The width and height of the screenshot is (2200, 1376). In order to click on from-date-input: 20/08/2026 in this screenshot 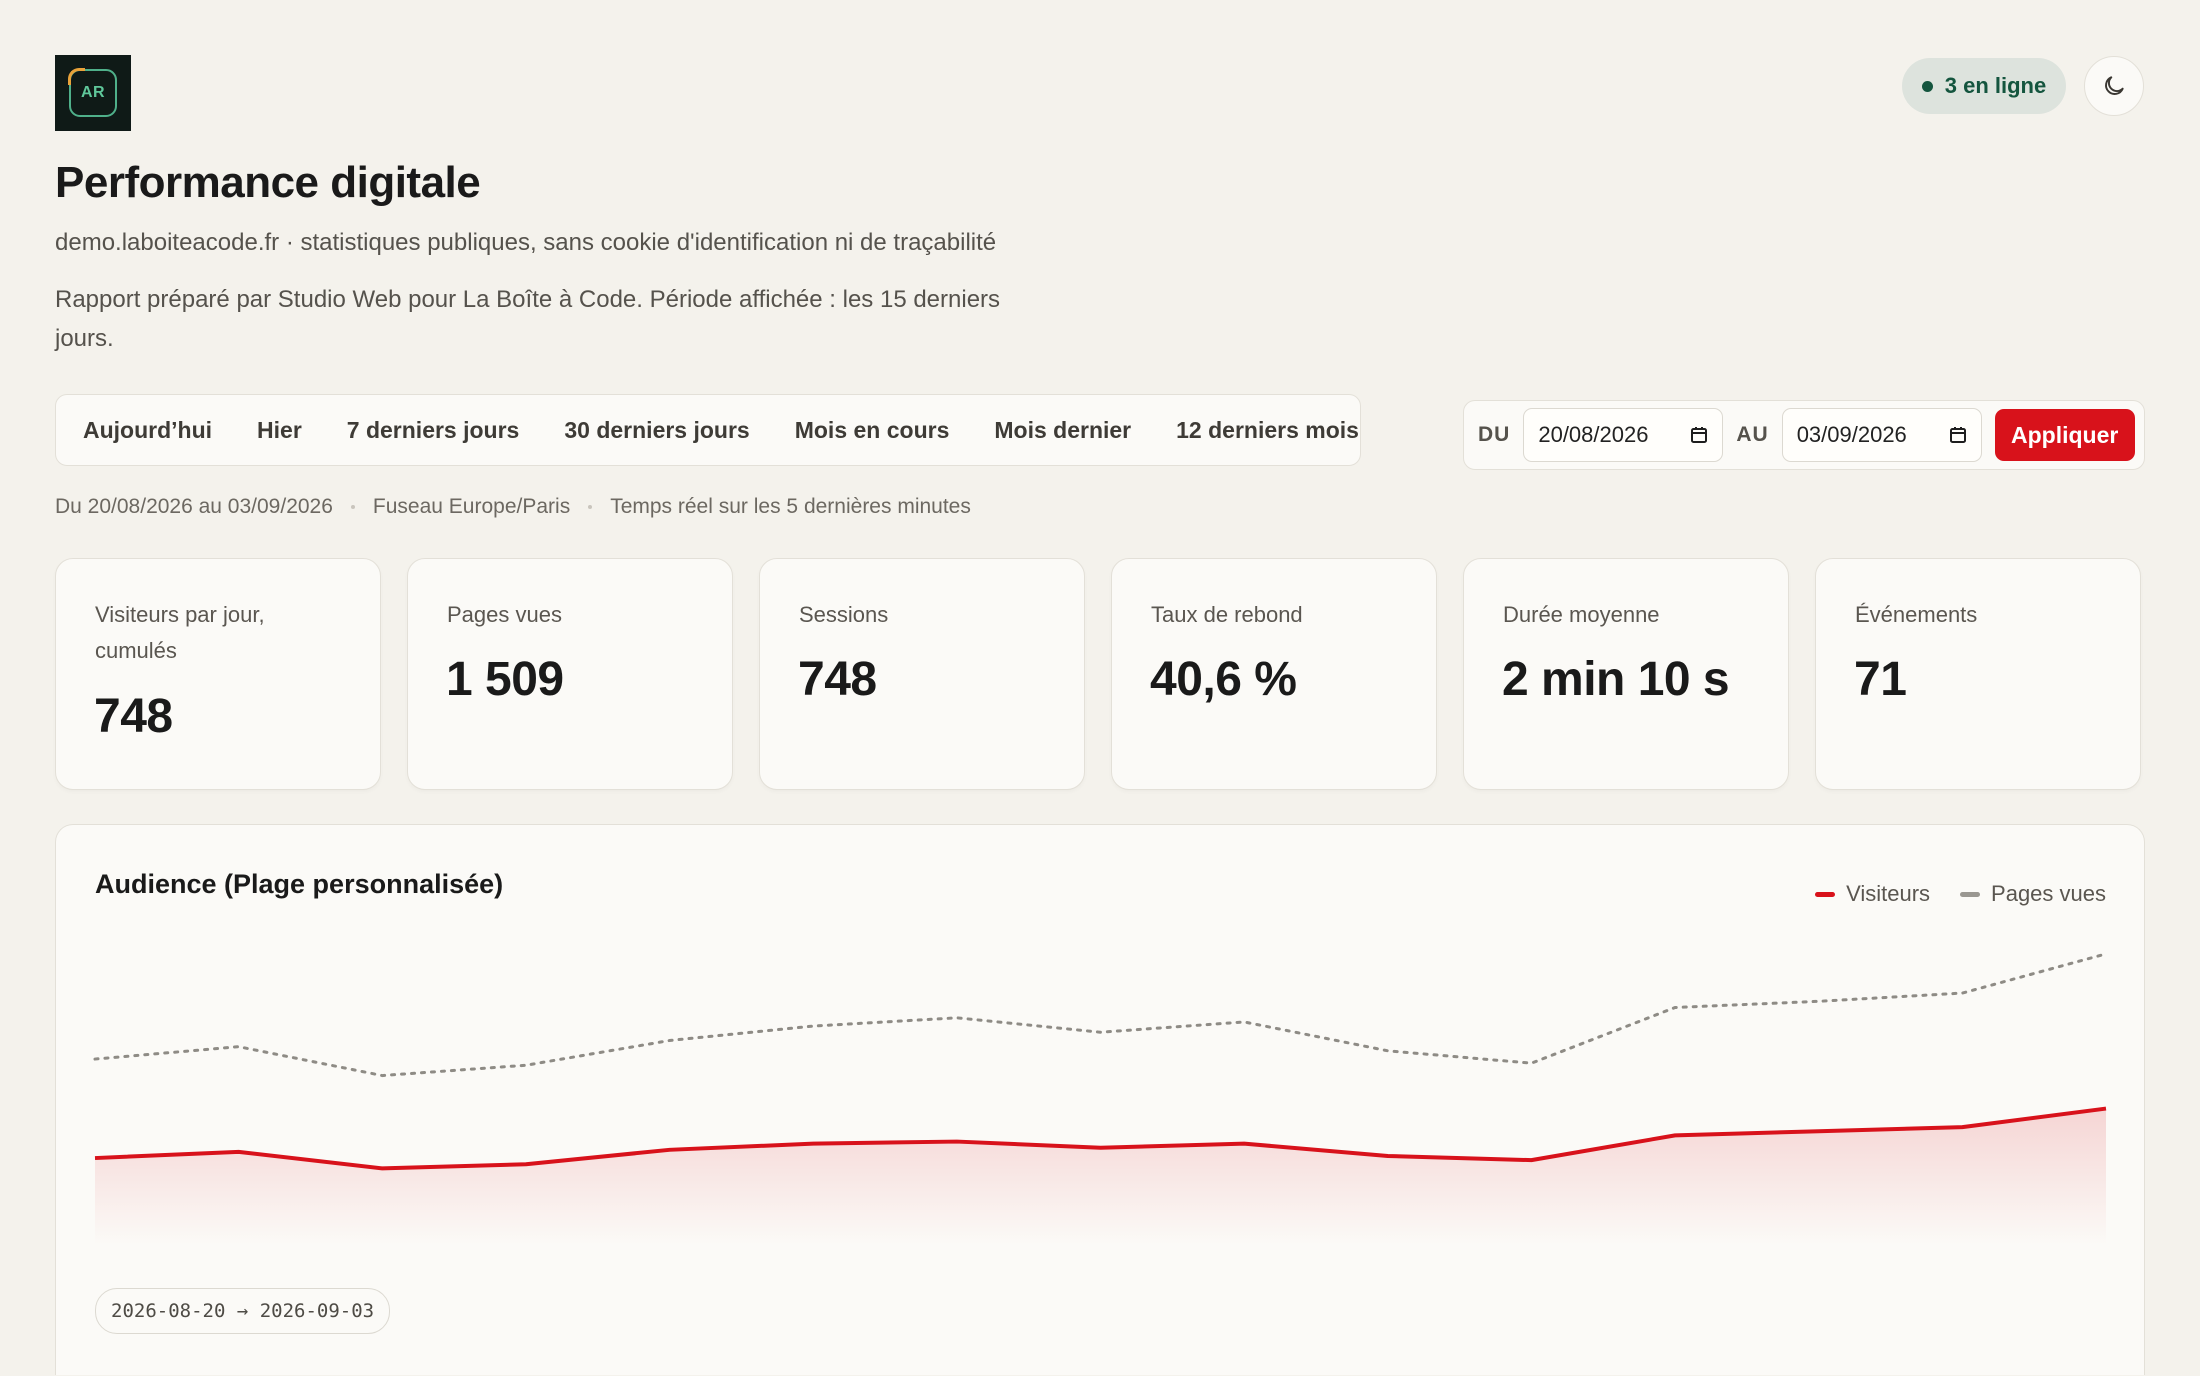, I will do `click(1623, 435)`.